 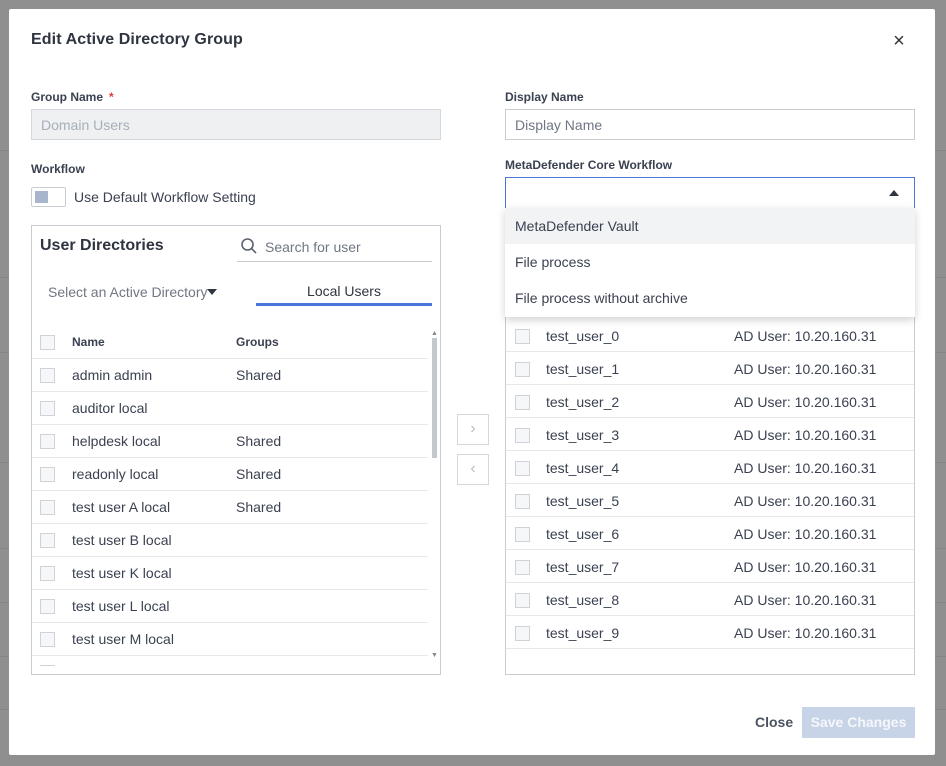 What do you see at coordinates (123, 639) in the screenshot?
I see `user-name: test user M local` at bounding box center [123, 639].